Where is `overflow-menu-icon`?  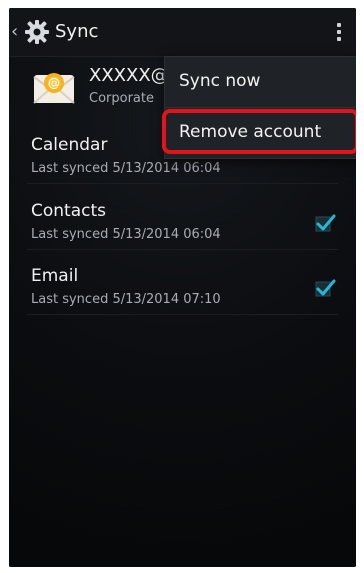
overflow-menu-icon is located at coordinates (339, 32).